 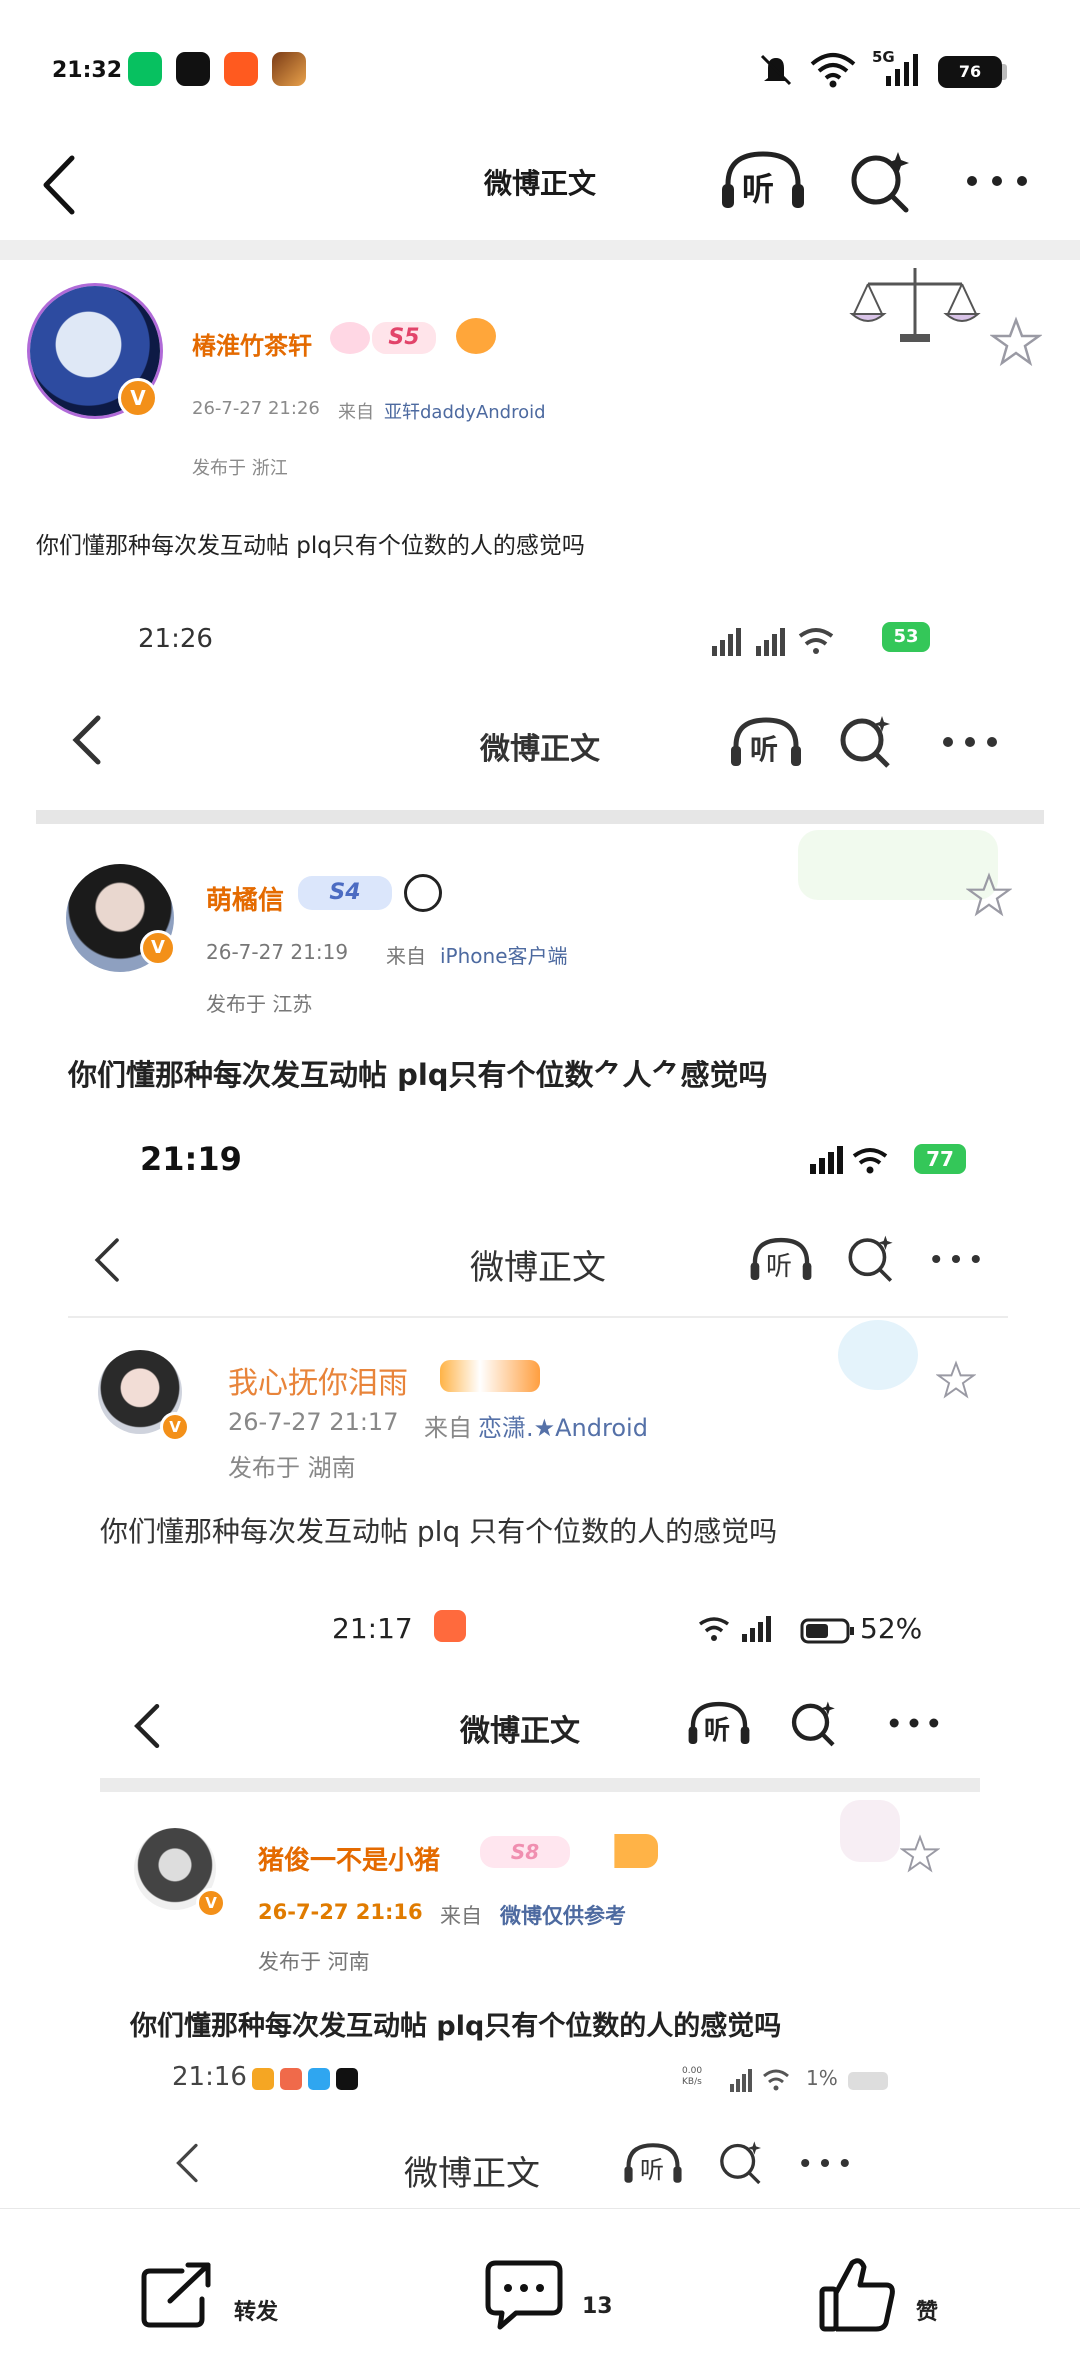 I want to click on embed1-listen-label: 听, so click(x=764, y=749).